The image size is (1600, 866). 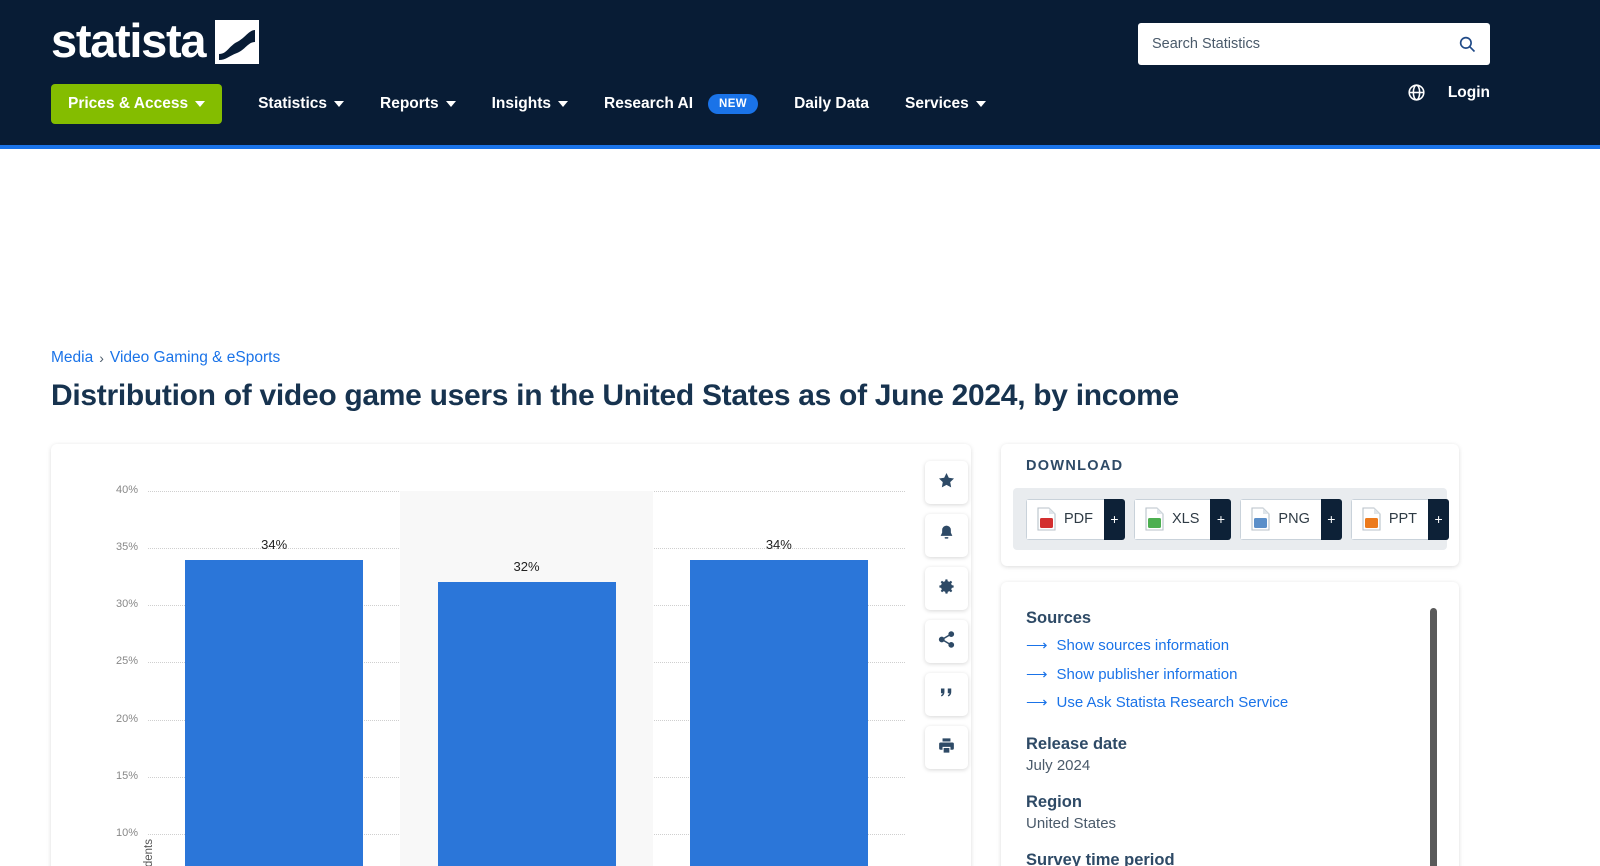 What do you see at coordinates (1221, 754) in the screenshot?
I see `meta-release-date: Release date July 2024` at bounding box center [1221, 754].